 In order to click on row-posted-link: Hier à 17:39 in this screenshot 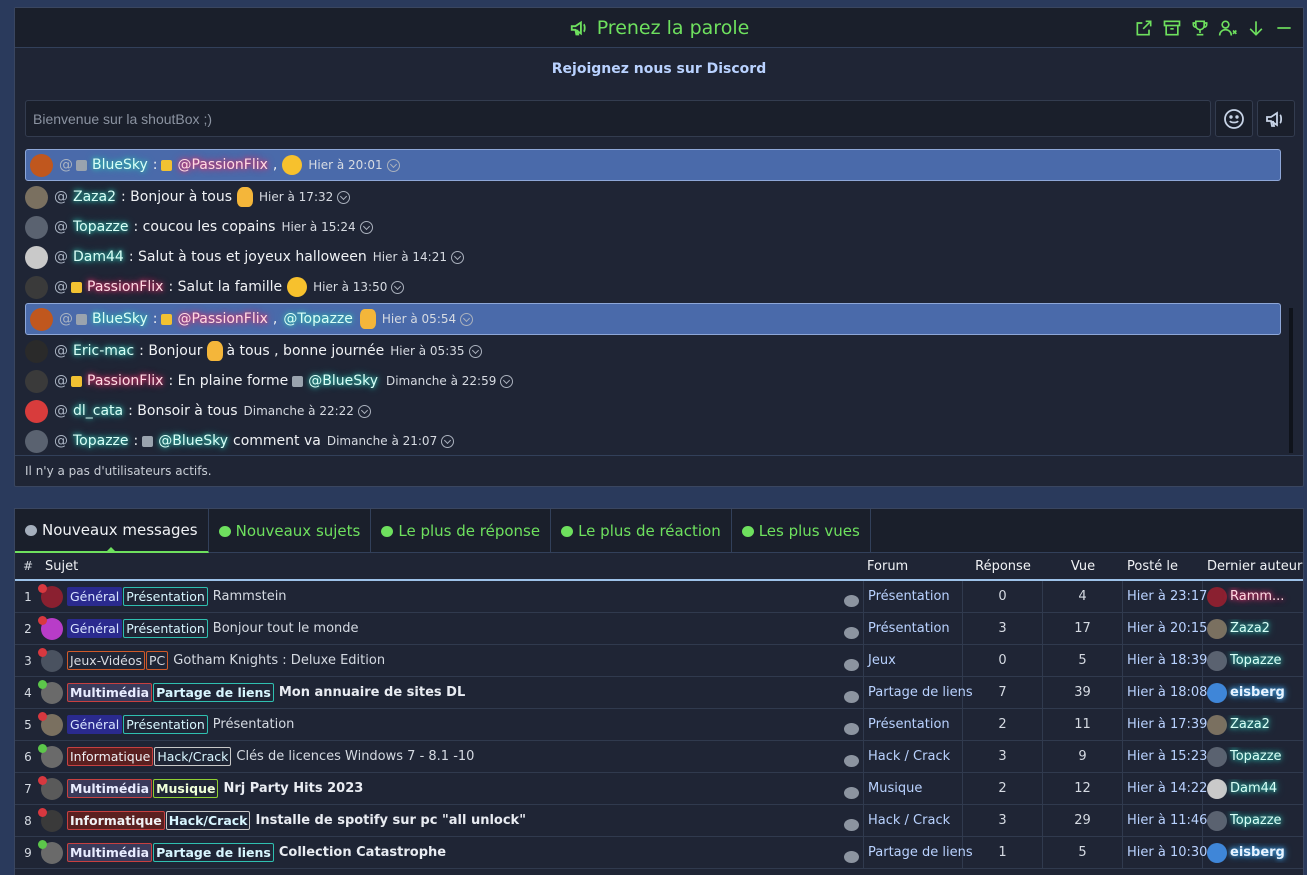, I will do `click(1165, 724)`.